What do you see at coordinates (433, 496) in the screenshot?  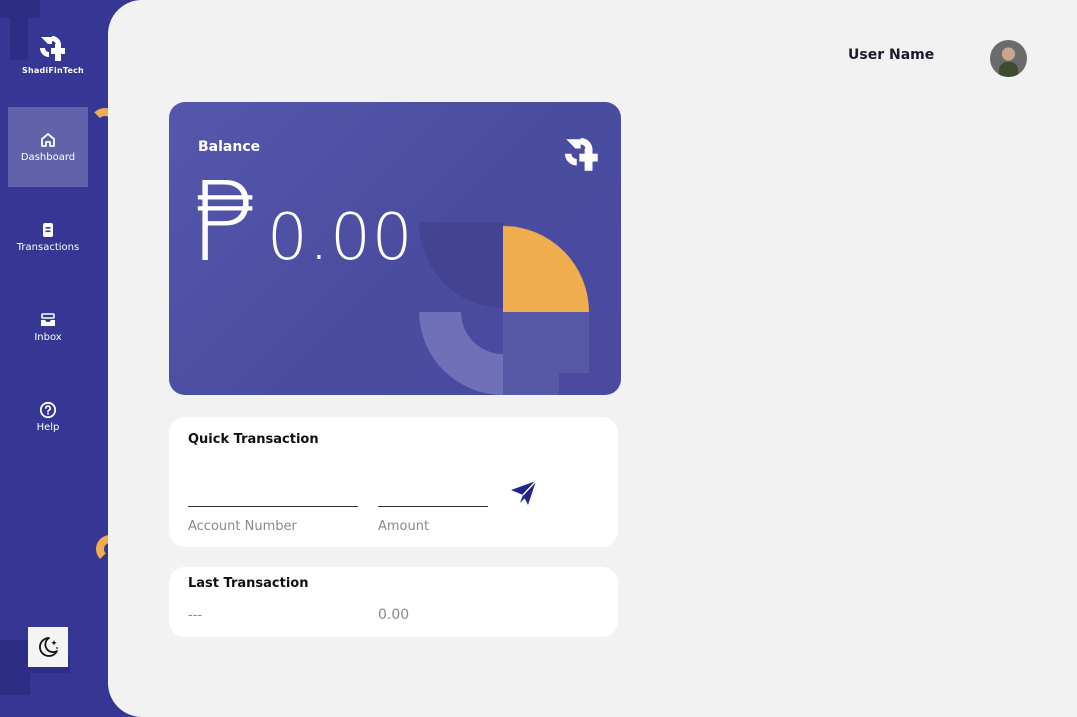 I see `amount-input` at bounding box center [433, 496].